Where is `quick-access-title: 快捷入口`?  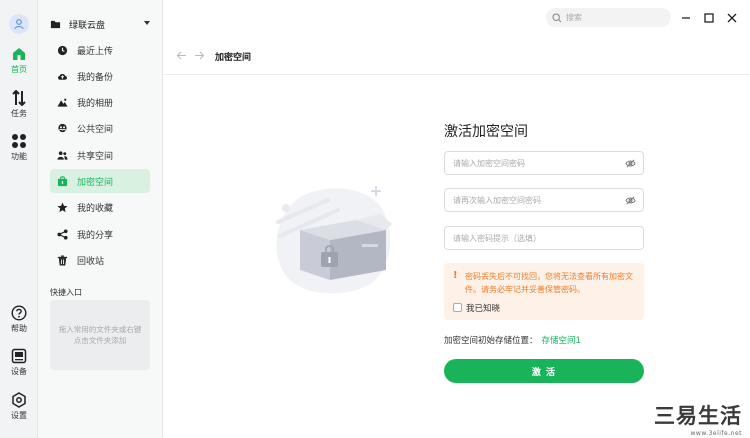
quick-access-title: 快捷入口 is located at coordinates (66, 292).